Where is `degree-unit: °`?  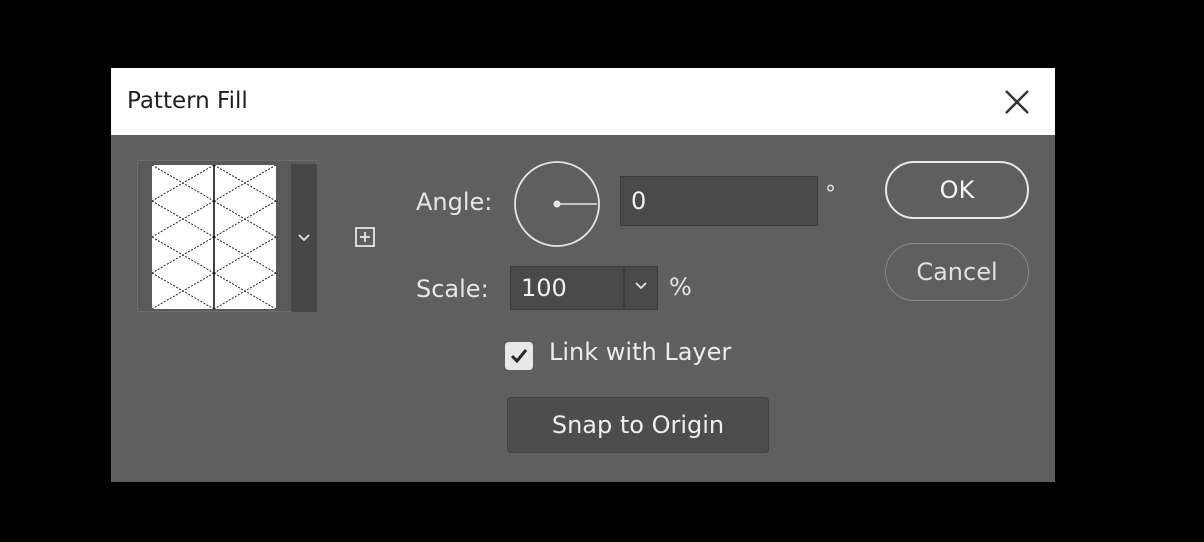 degree-unit: ° is located at coordinates (830, 194).